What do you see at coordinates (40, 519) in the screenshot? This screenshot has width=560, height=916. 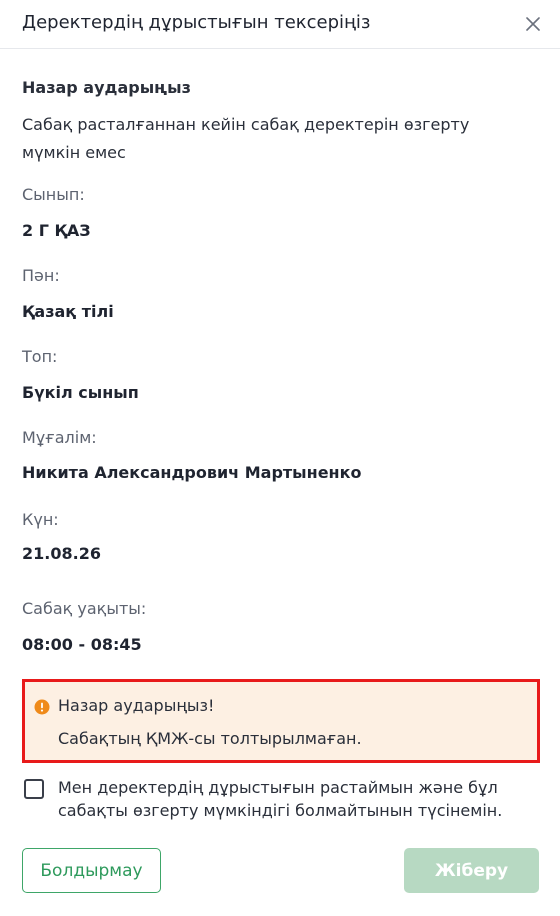 I see `date-label: Күн:` at bounding box center [40, 519].